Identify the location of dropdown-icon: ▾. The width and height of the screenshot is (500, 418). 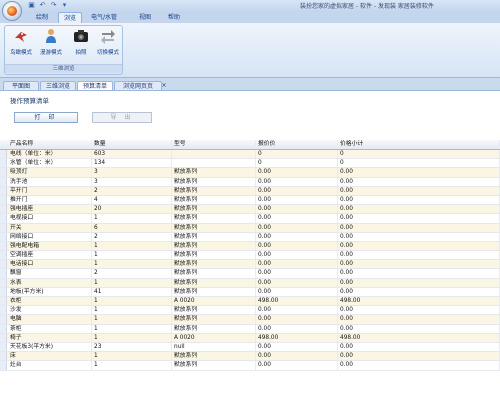
(64, 5).